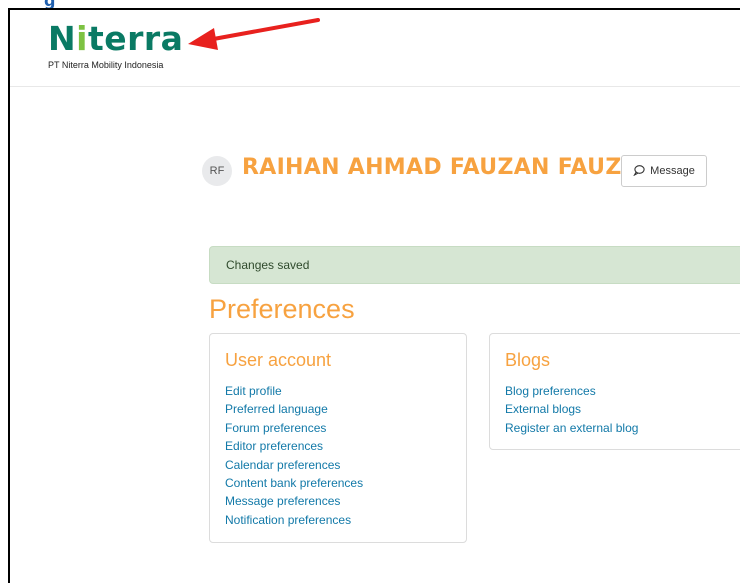 Image resolution: width=740 pixels, height=583 pixels. I want to click on link-edit-profile: Edit profile, so click(294, 391).